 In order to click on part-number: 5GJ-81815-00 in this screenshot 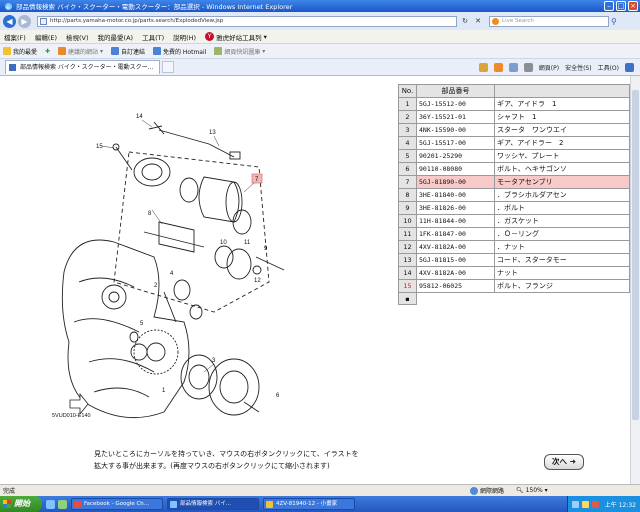, I will do `click(455, 260)`.